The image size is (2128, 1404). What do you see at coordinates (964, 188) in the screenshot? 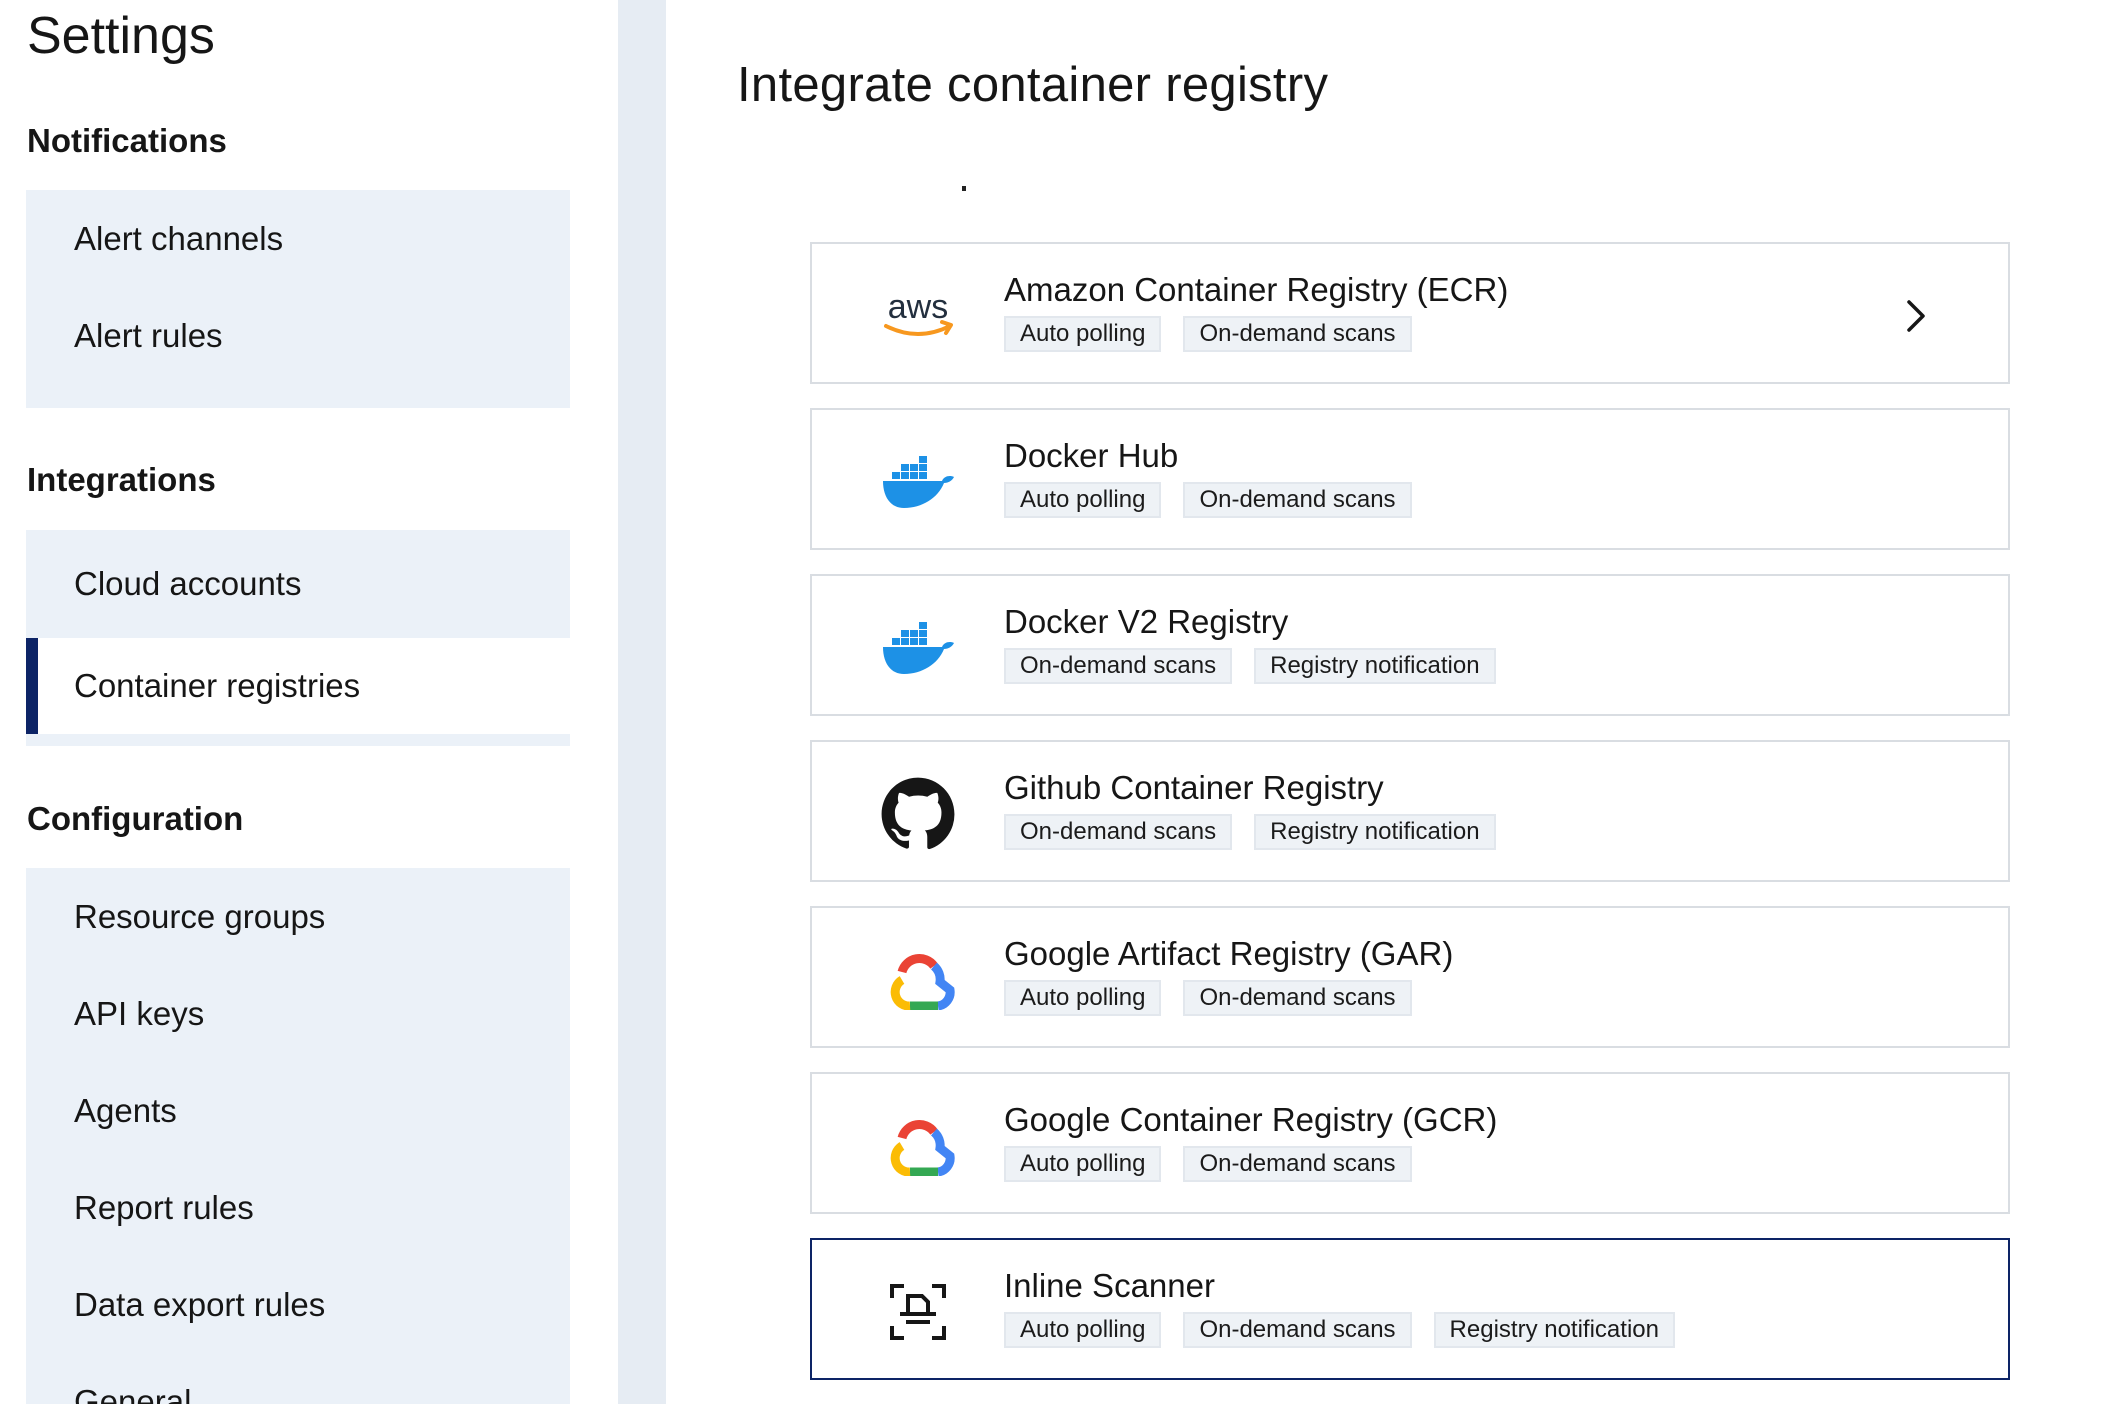
I see `dot-marker` at bounding box center [964, 188].